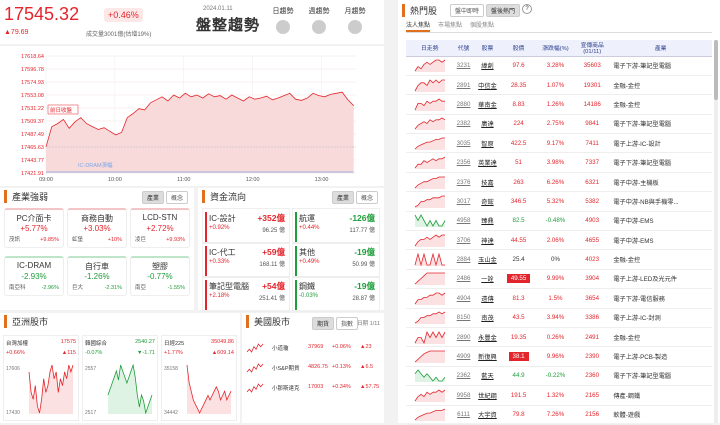 The width and height of the screenshot is (720, 425). I want to click on stock-code: 4909, so click(463, 356).